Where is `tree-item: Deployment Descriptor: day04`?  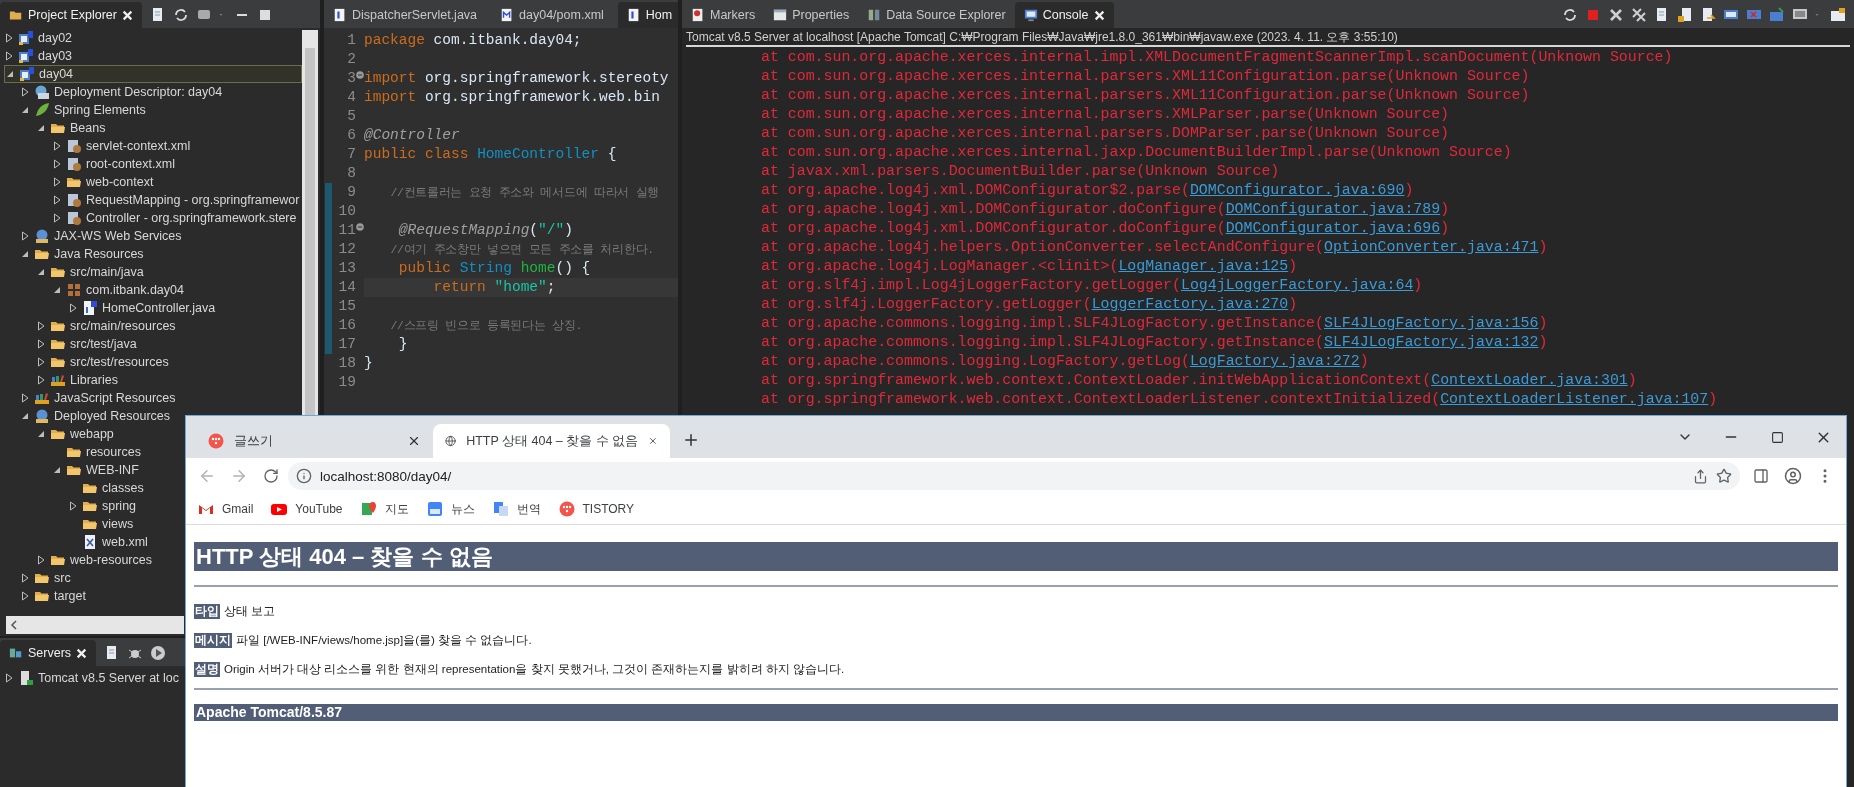 tree-item: Deployment Descriptor: day04 is located at coordinates (123, 92).